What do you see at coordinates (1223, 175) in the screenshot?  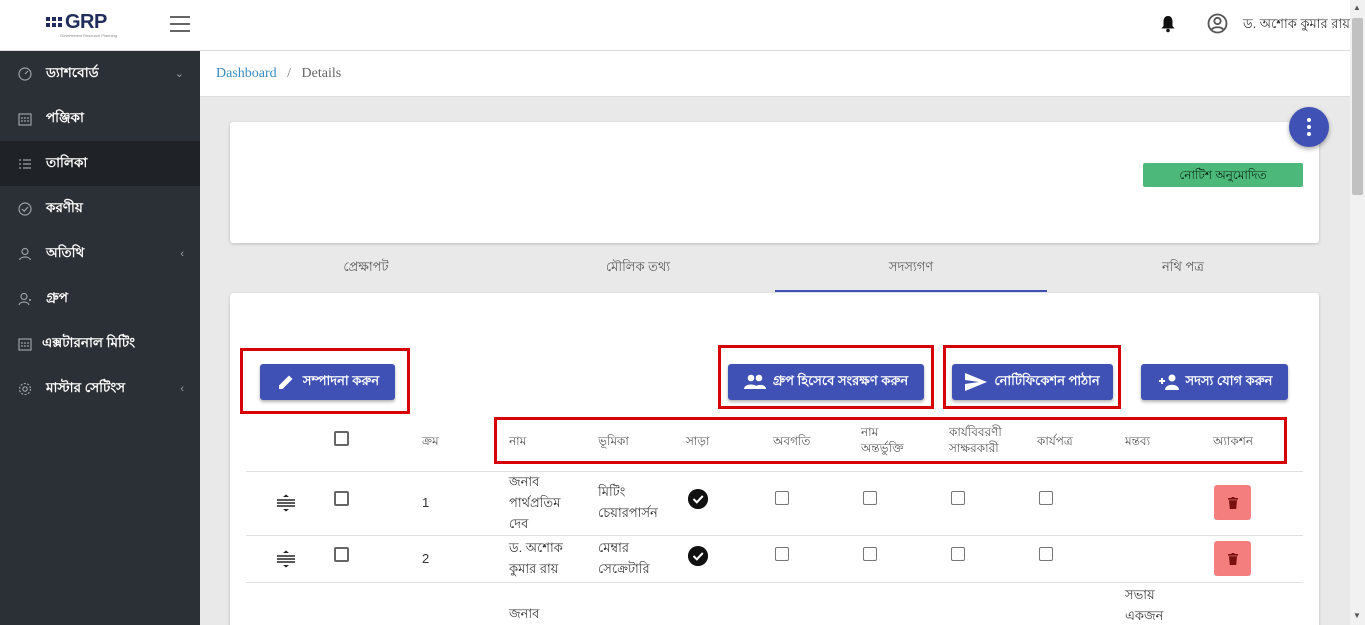 I see `notice-approved-badge: নোটিশ অনুমোদিত` at bounding box center [1223, 175].